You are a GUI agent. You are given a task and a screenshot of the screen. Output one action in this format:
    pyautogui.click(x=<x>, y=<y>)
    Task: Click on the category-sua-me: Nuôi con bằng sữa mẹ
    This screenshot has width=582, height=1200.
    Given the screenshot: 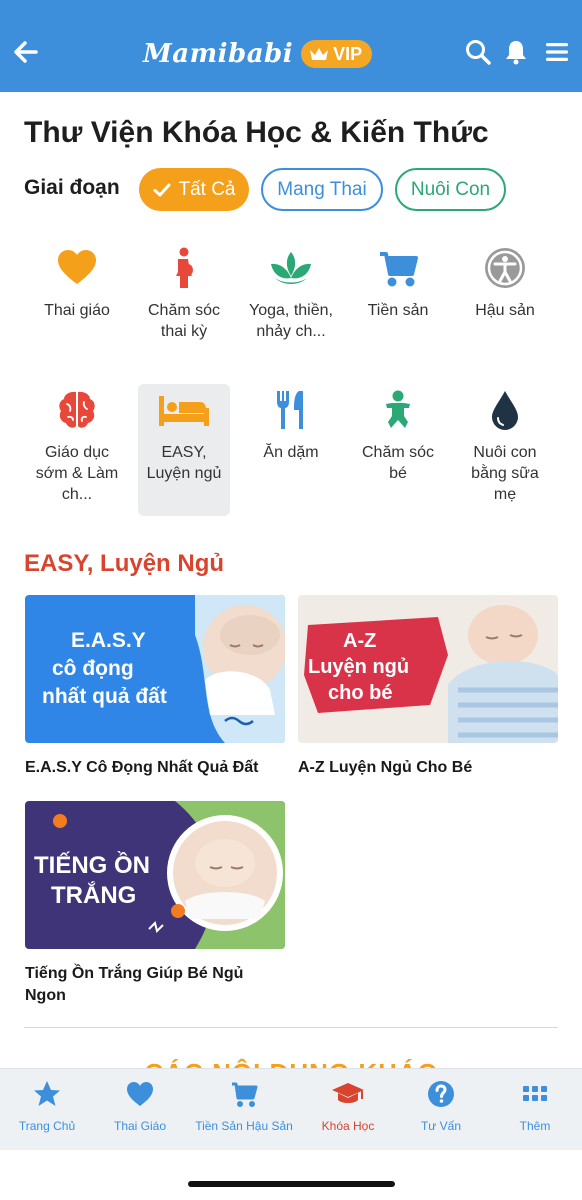 What is the action you would take?
    pyautogui.click(x=505, y=445)
    